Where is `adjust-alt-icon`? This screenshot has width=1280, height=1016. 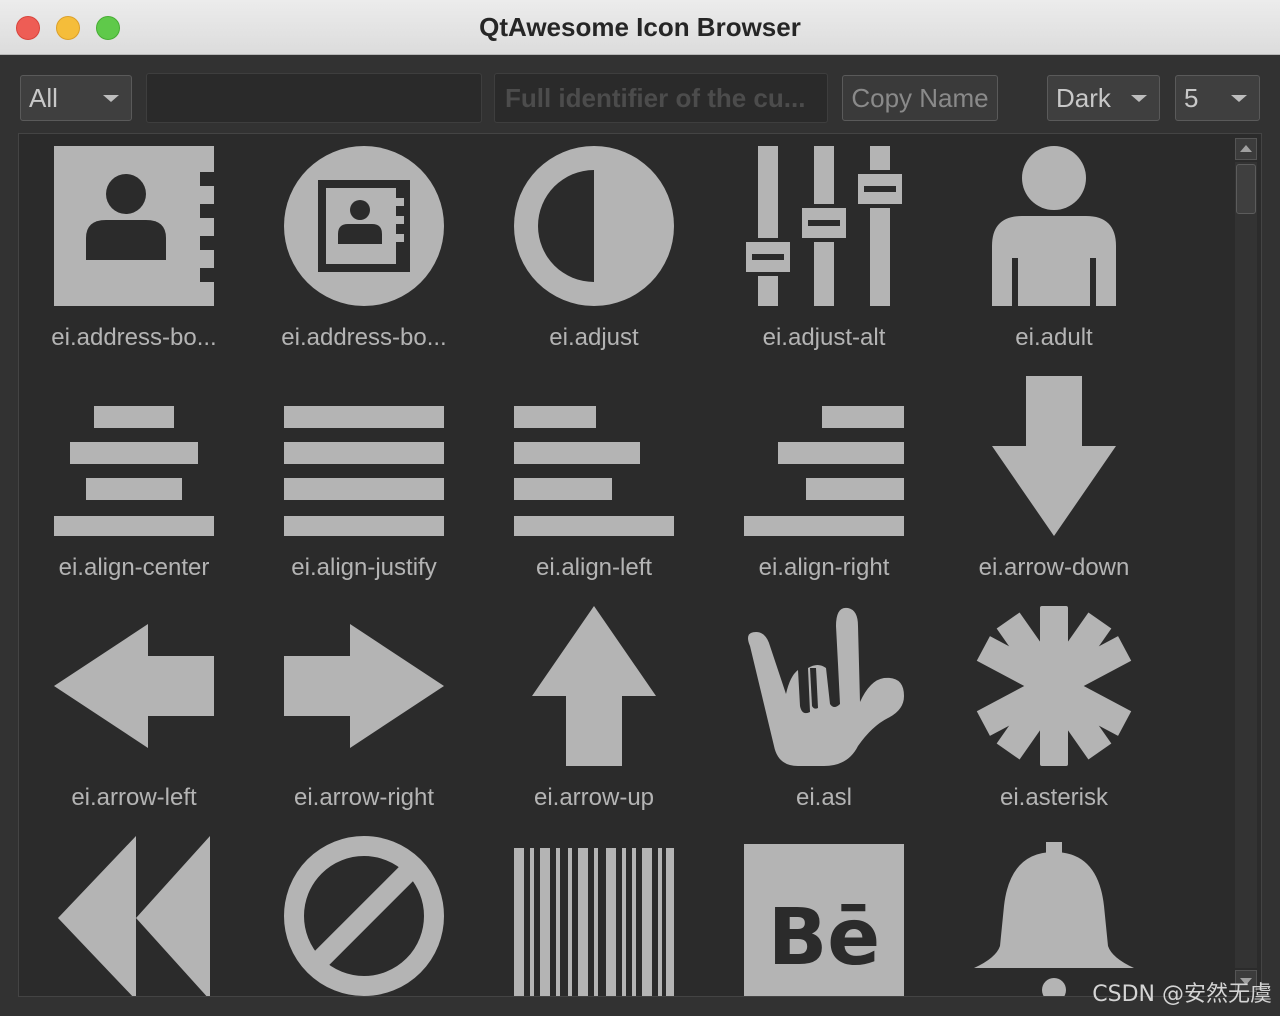 adjust-alt-icon is located at coordinates (824, 226).